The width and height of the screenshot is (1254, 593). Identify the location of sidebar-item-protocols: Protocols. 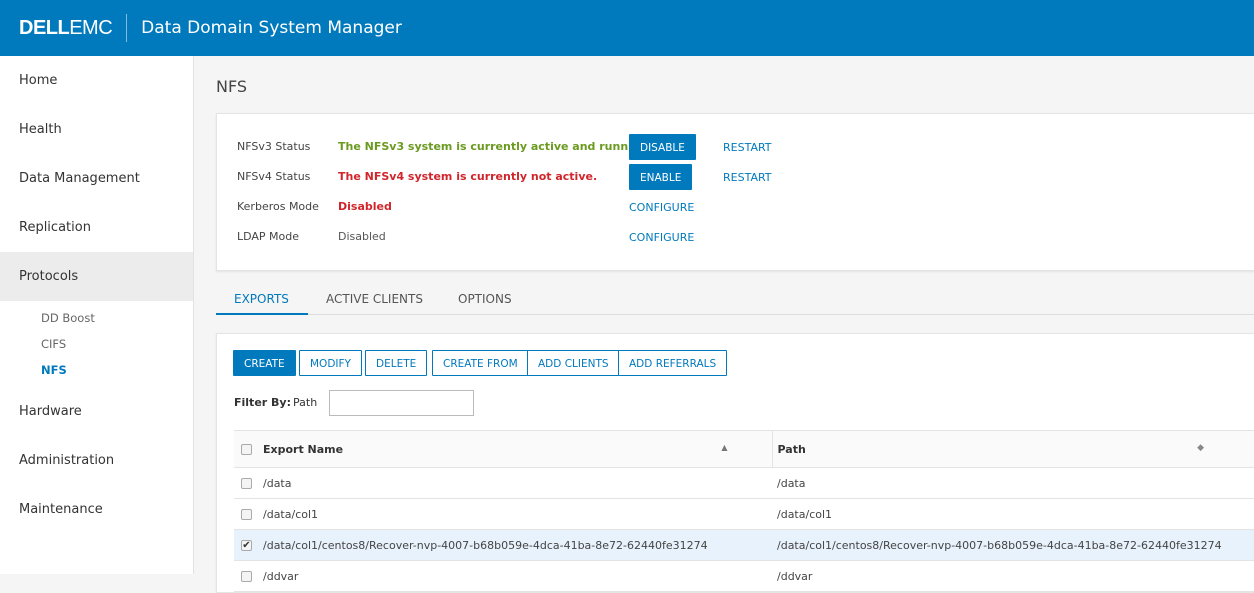
(96, 276).